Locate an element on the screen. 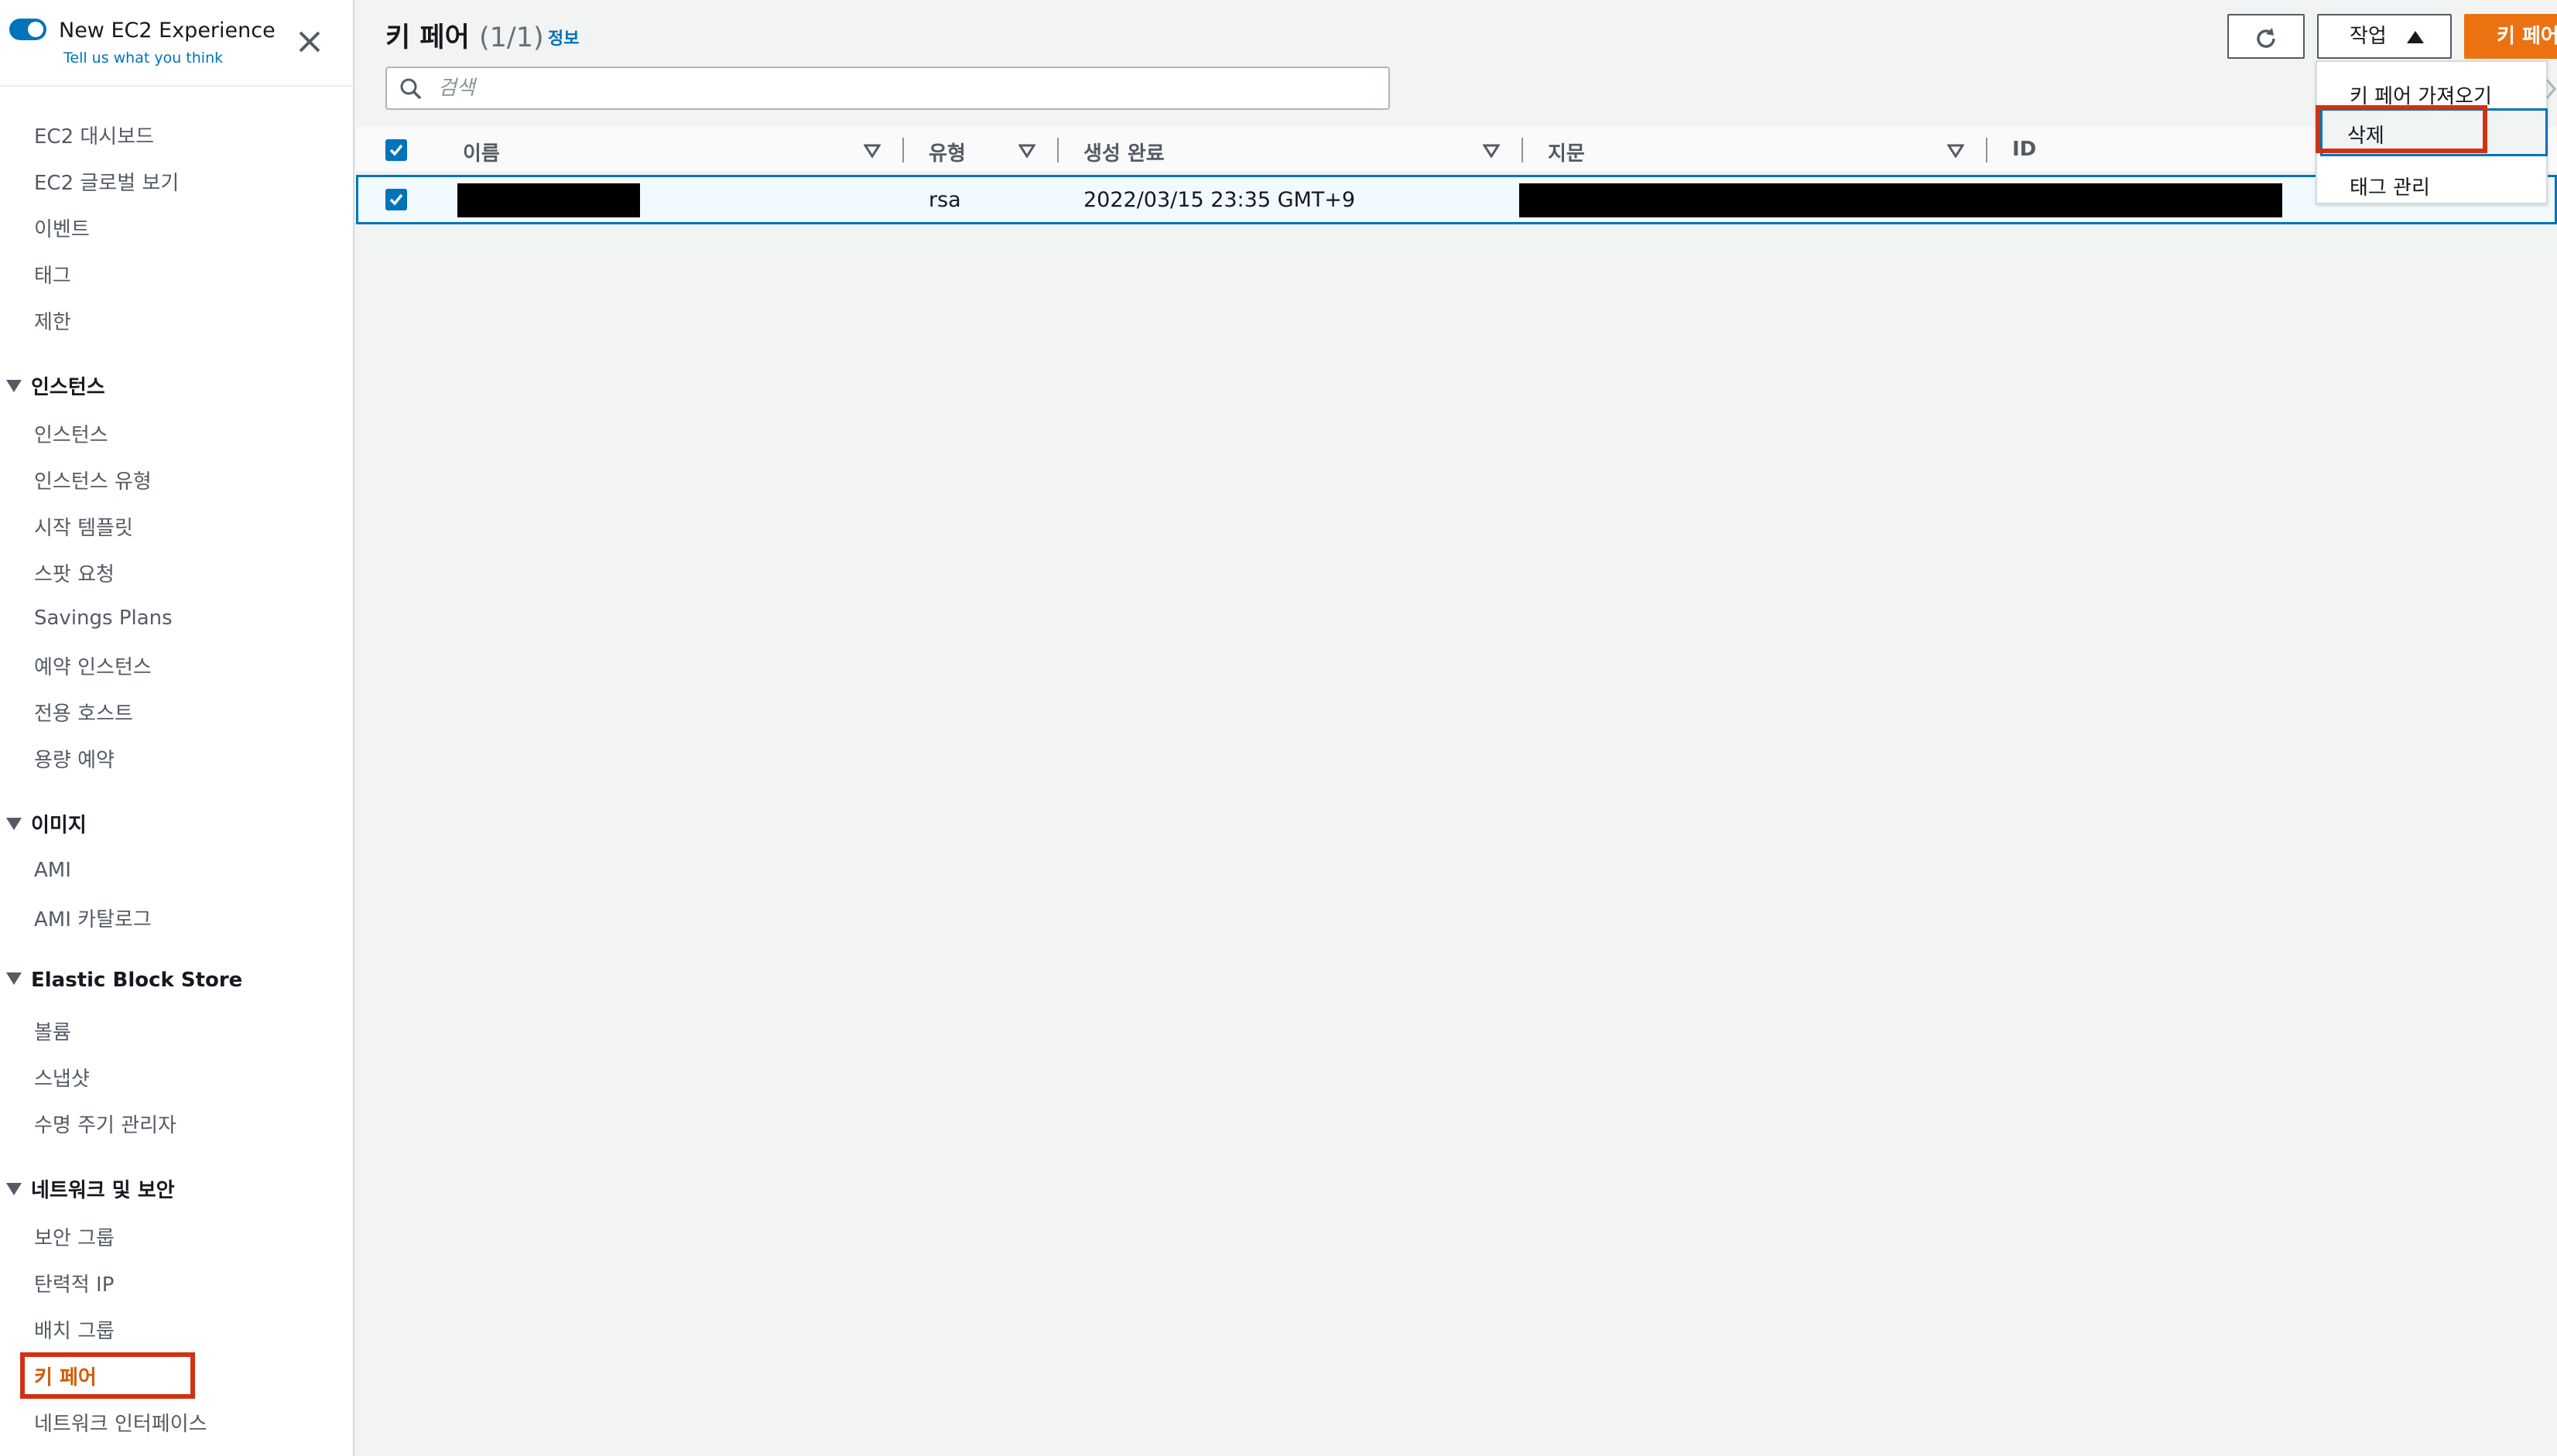 The image size is (2557, 1456). row-checkbox is located at coordinates (396, 199).